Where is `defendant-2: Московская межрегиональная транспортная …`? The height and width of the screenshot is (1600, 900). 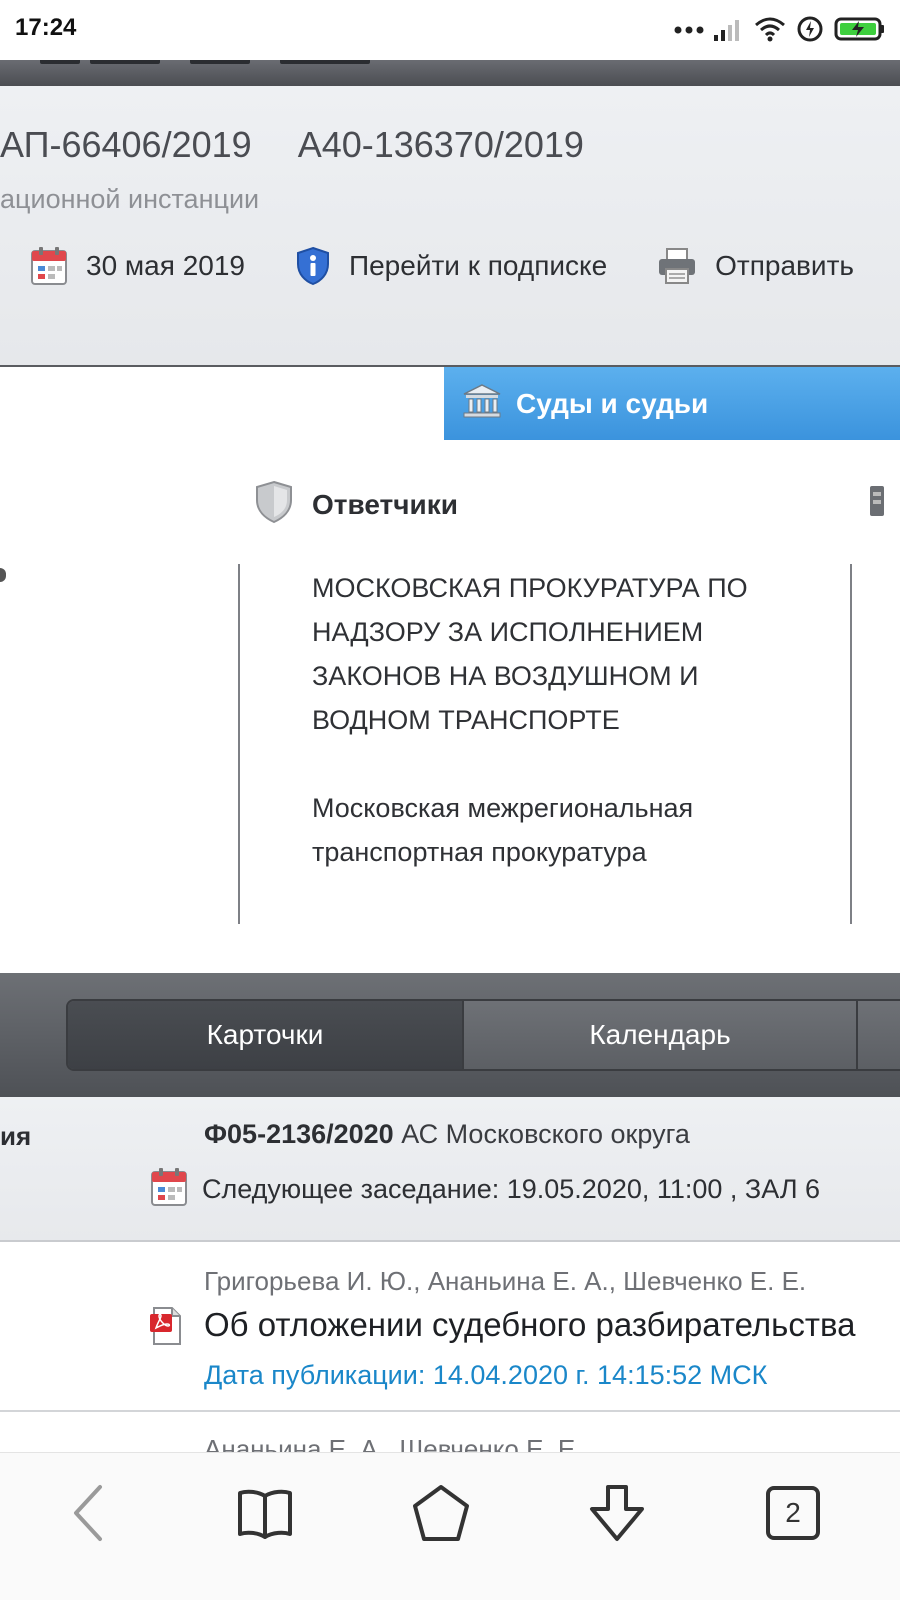
defendant-2: Московская межрегиональная транспортная … is located at coordinates (572, 830).